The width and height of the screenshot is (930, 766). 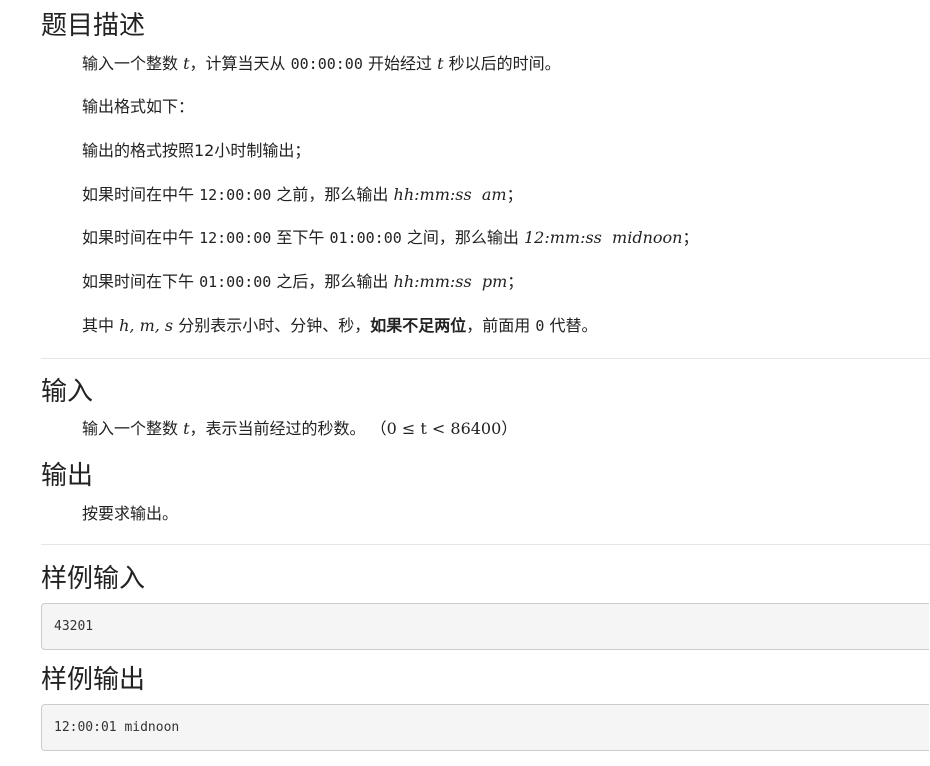 I want to click on sample-output-code: 12:00:01 midnoon, so click(x=485, y=727).